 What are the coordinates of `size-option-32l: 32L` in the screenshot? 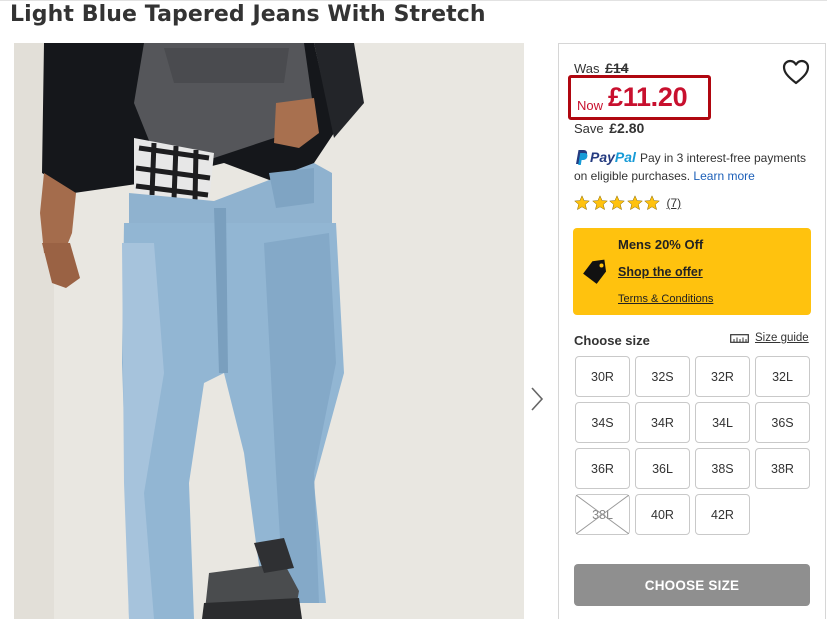 It's located at (782, 376).